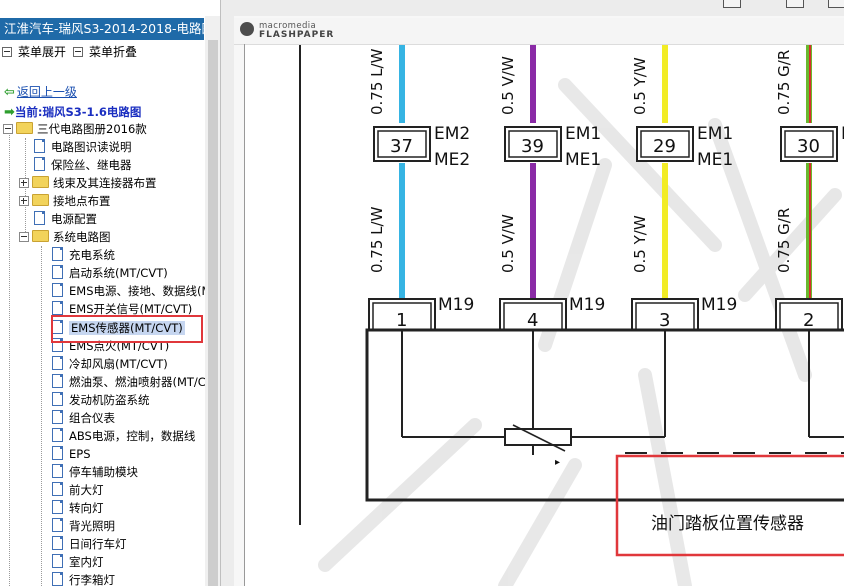 This screenshot has height=586, width=844. What do you see at coordinates (110, 364) in the screenshot?
I see `tree-item: 冷却风扇(MT/CVT)` at bounding box center [110, 364].